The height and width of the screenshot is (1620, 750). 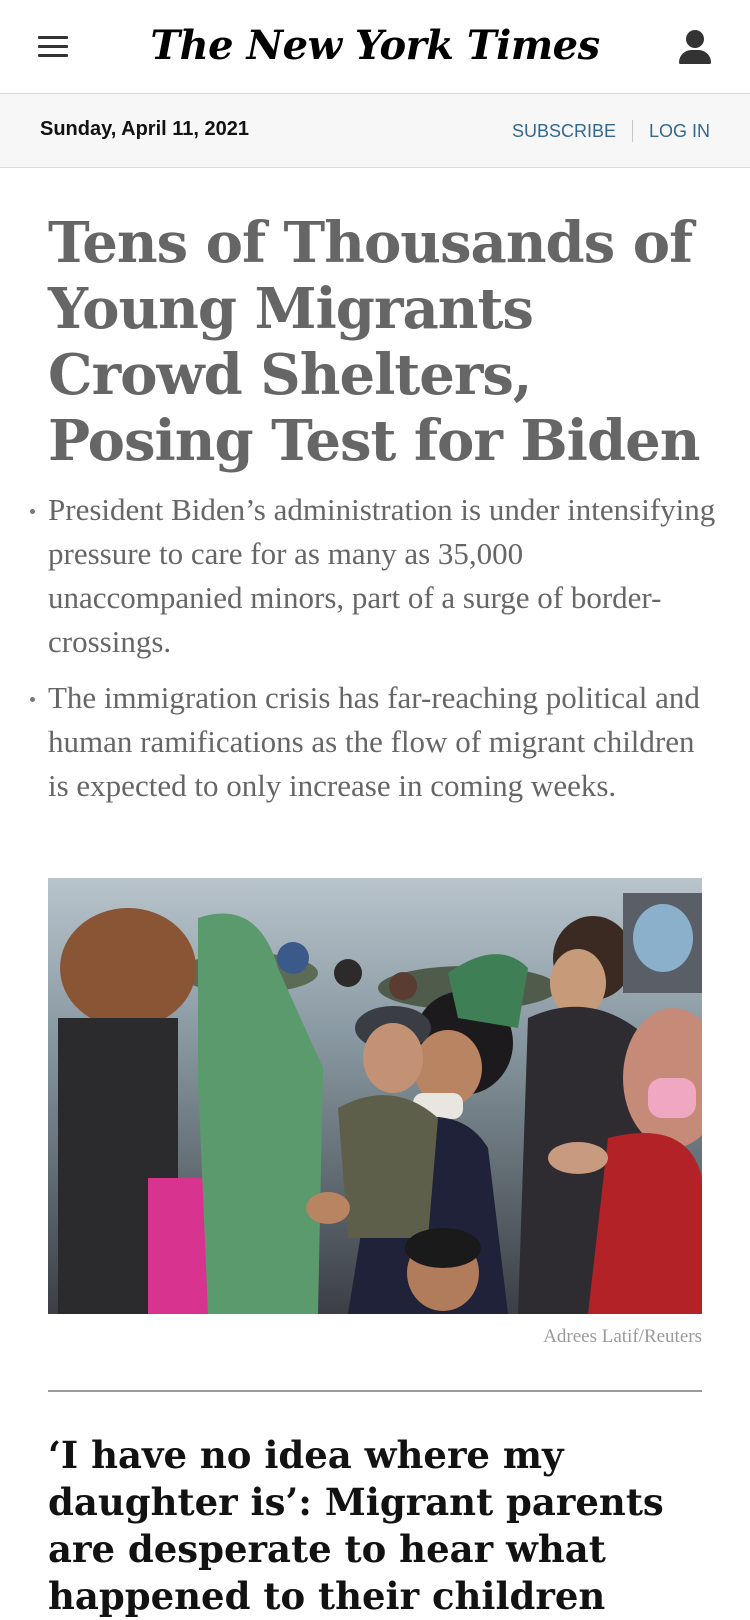 I want to click on divider, so click(x=632, y=131).